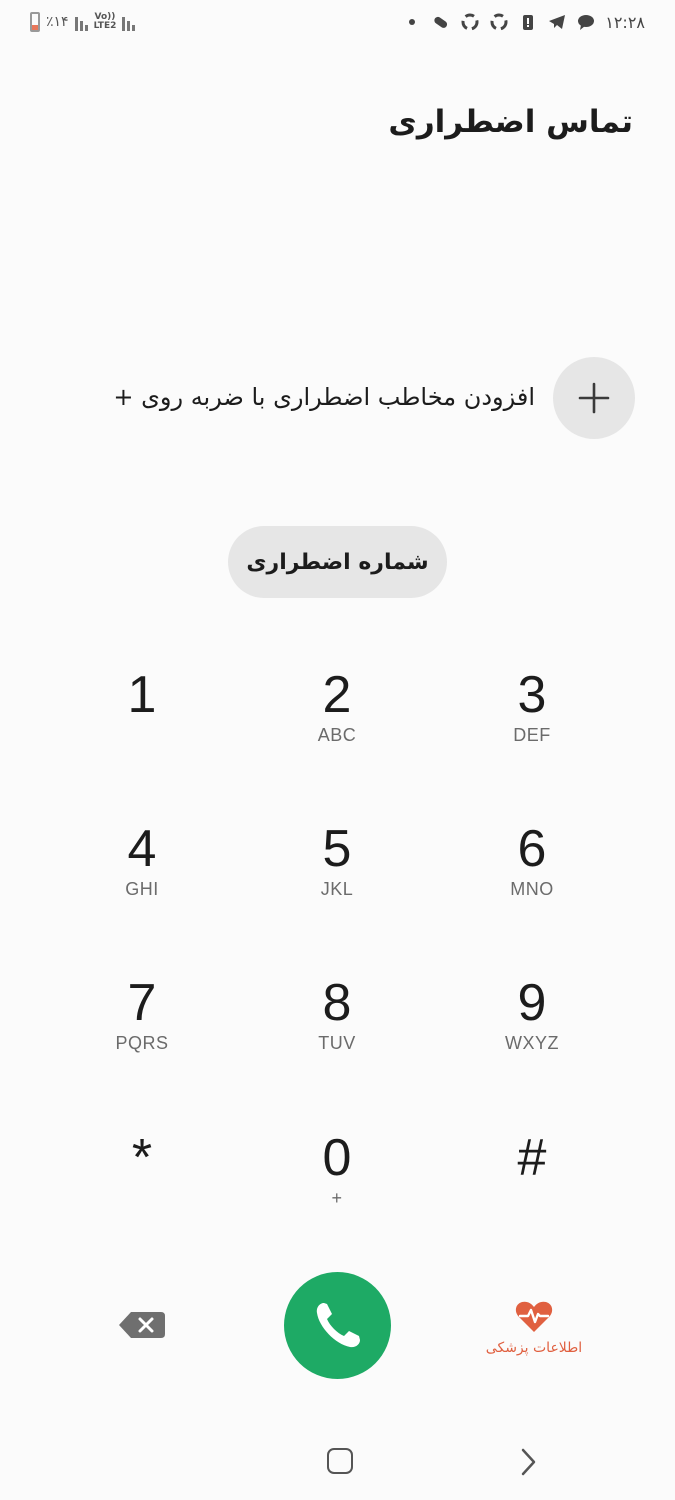  What do you see at coordinates (142, 1003) in the screenshot?
I see `key-digit: 7` at bounding box center [142, 1003].